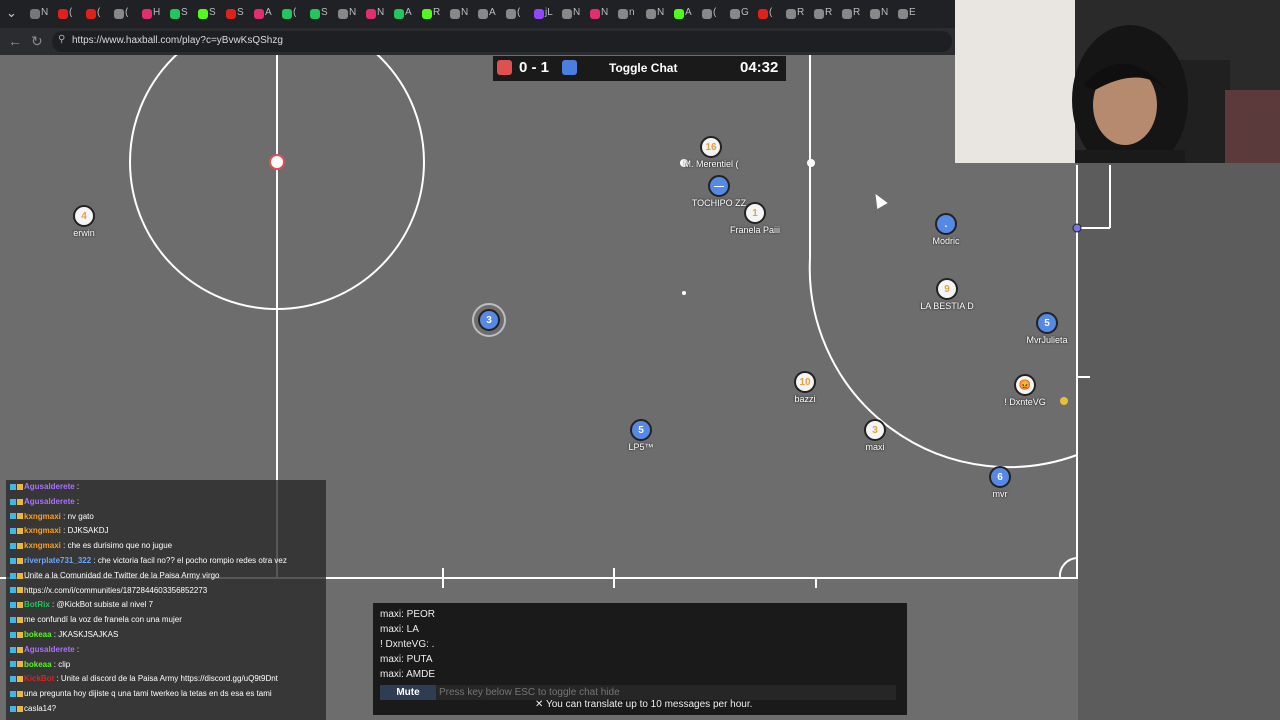  Describe the element at coordinates (1047, 340) in the screenshot. I see `player-name: MvrJulieta` at that location.